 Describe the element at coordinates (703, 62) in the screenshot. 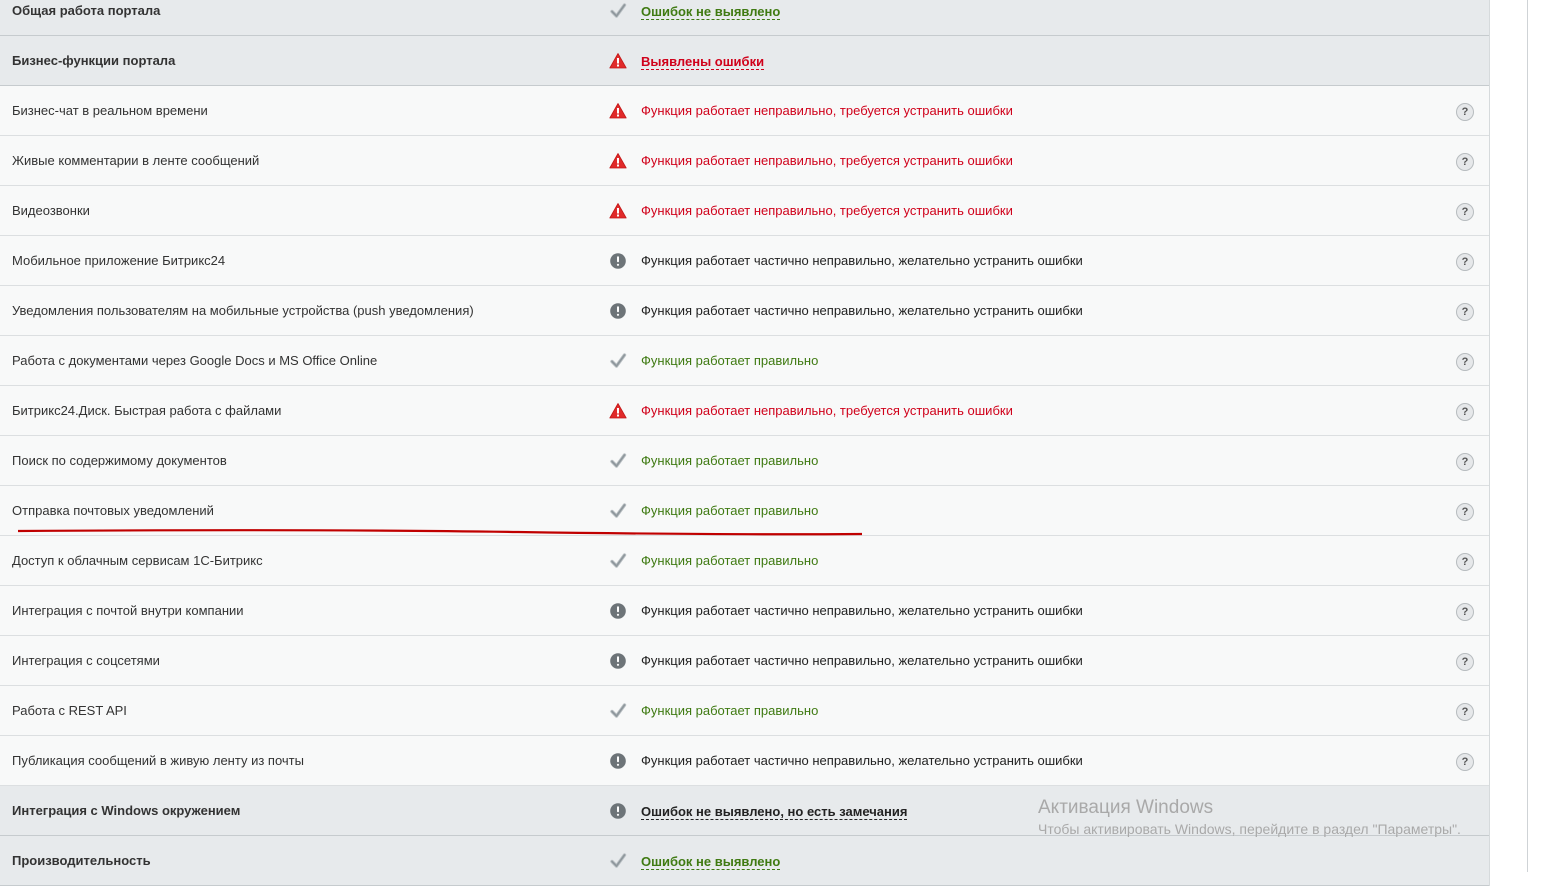

I see `section-status-link: Выявлены ошибки` at that location.